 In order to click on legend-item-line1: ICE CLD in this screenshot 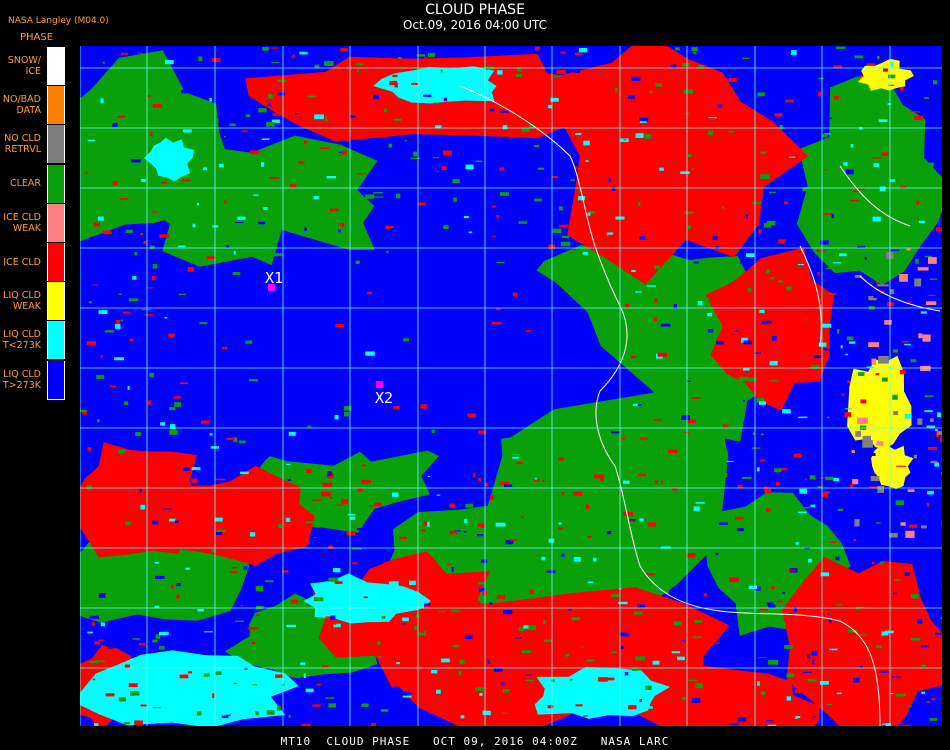, I will do `click(22, 217)`.